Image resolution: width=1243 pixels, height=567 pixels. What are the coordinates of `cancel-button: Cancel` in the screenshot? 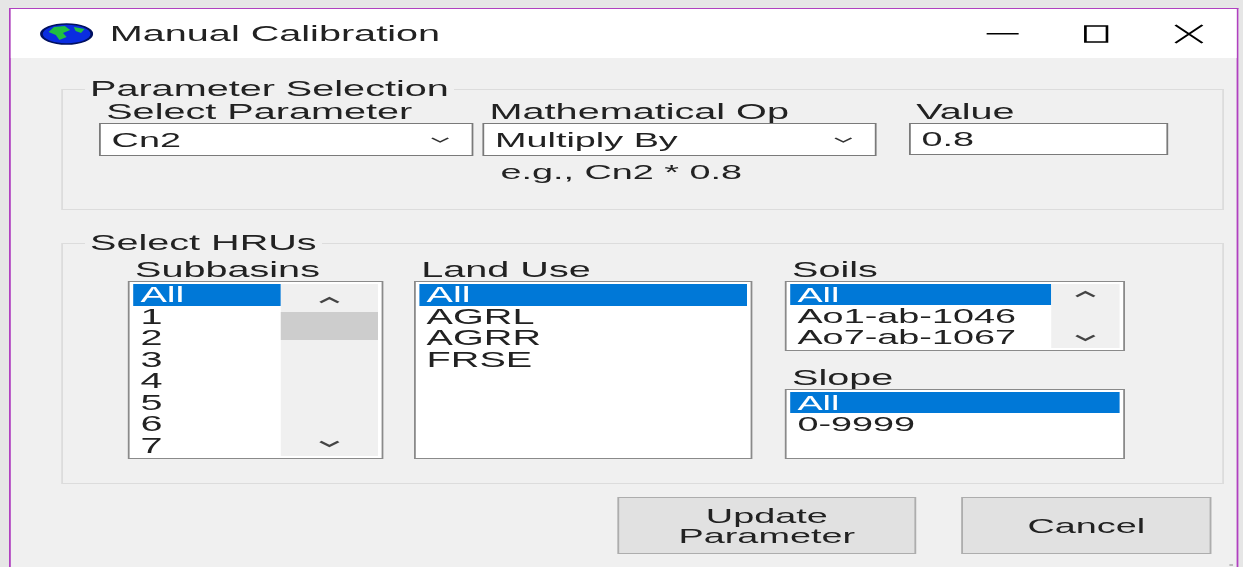 It's located at (1086, 525).